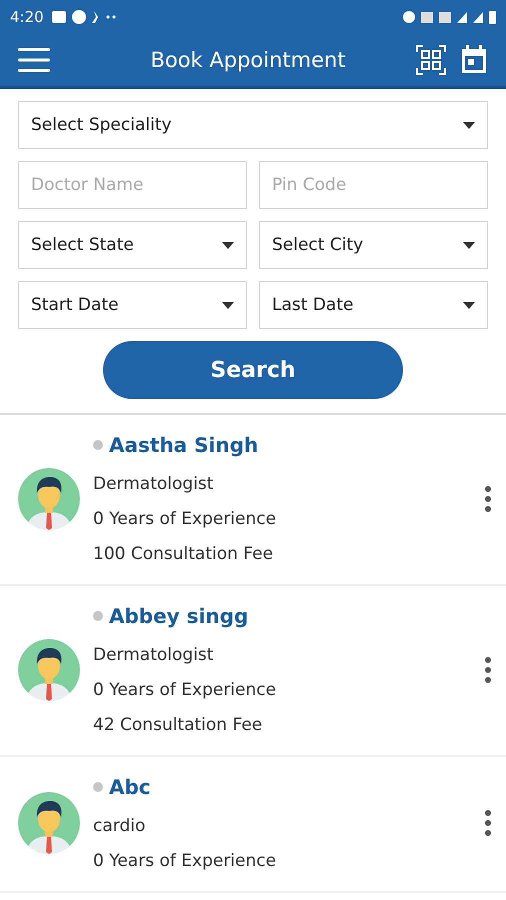 The height and width of the screenshot is (900, 506). What do you see at coordinates (130, 787) in the screenshot?
I see `doctor-name: Abc` at bounding box center [130, 787].